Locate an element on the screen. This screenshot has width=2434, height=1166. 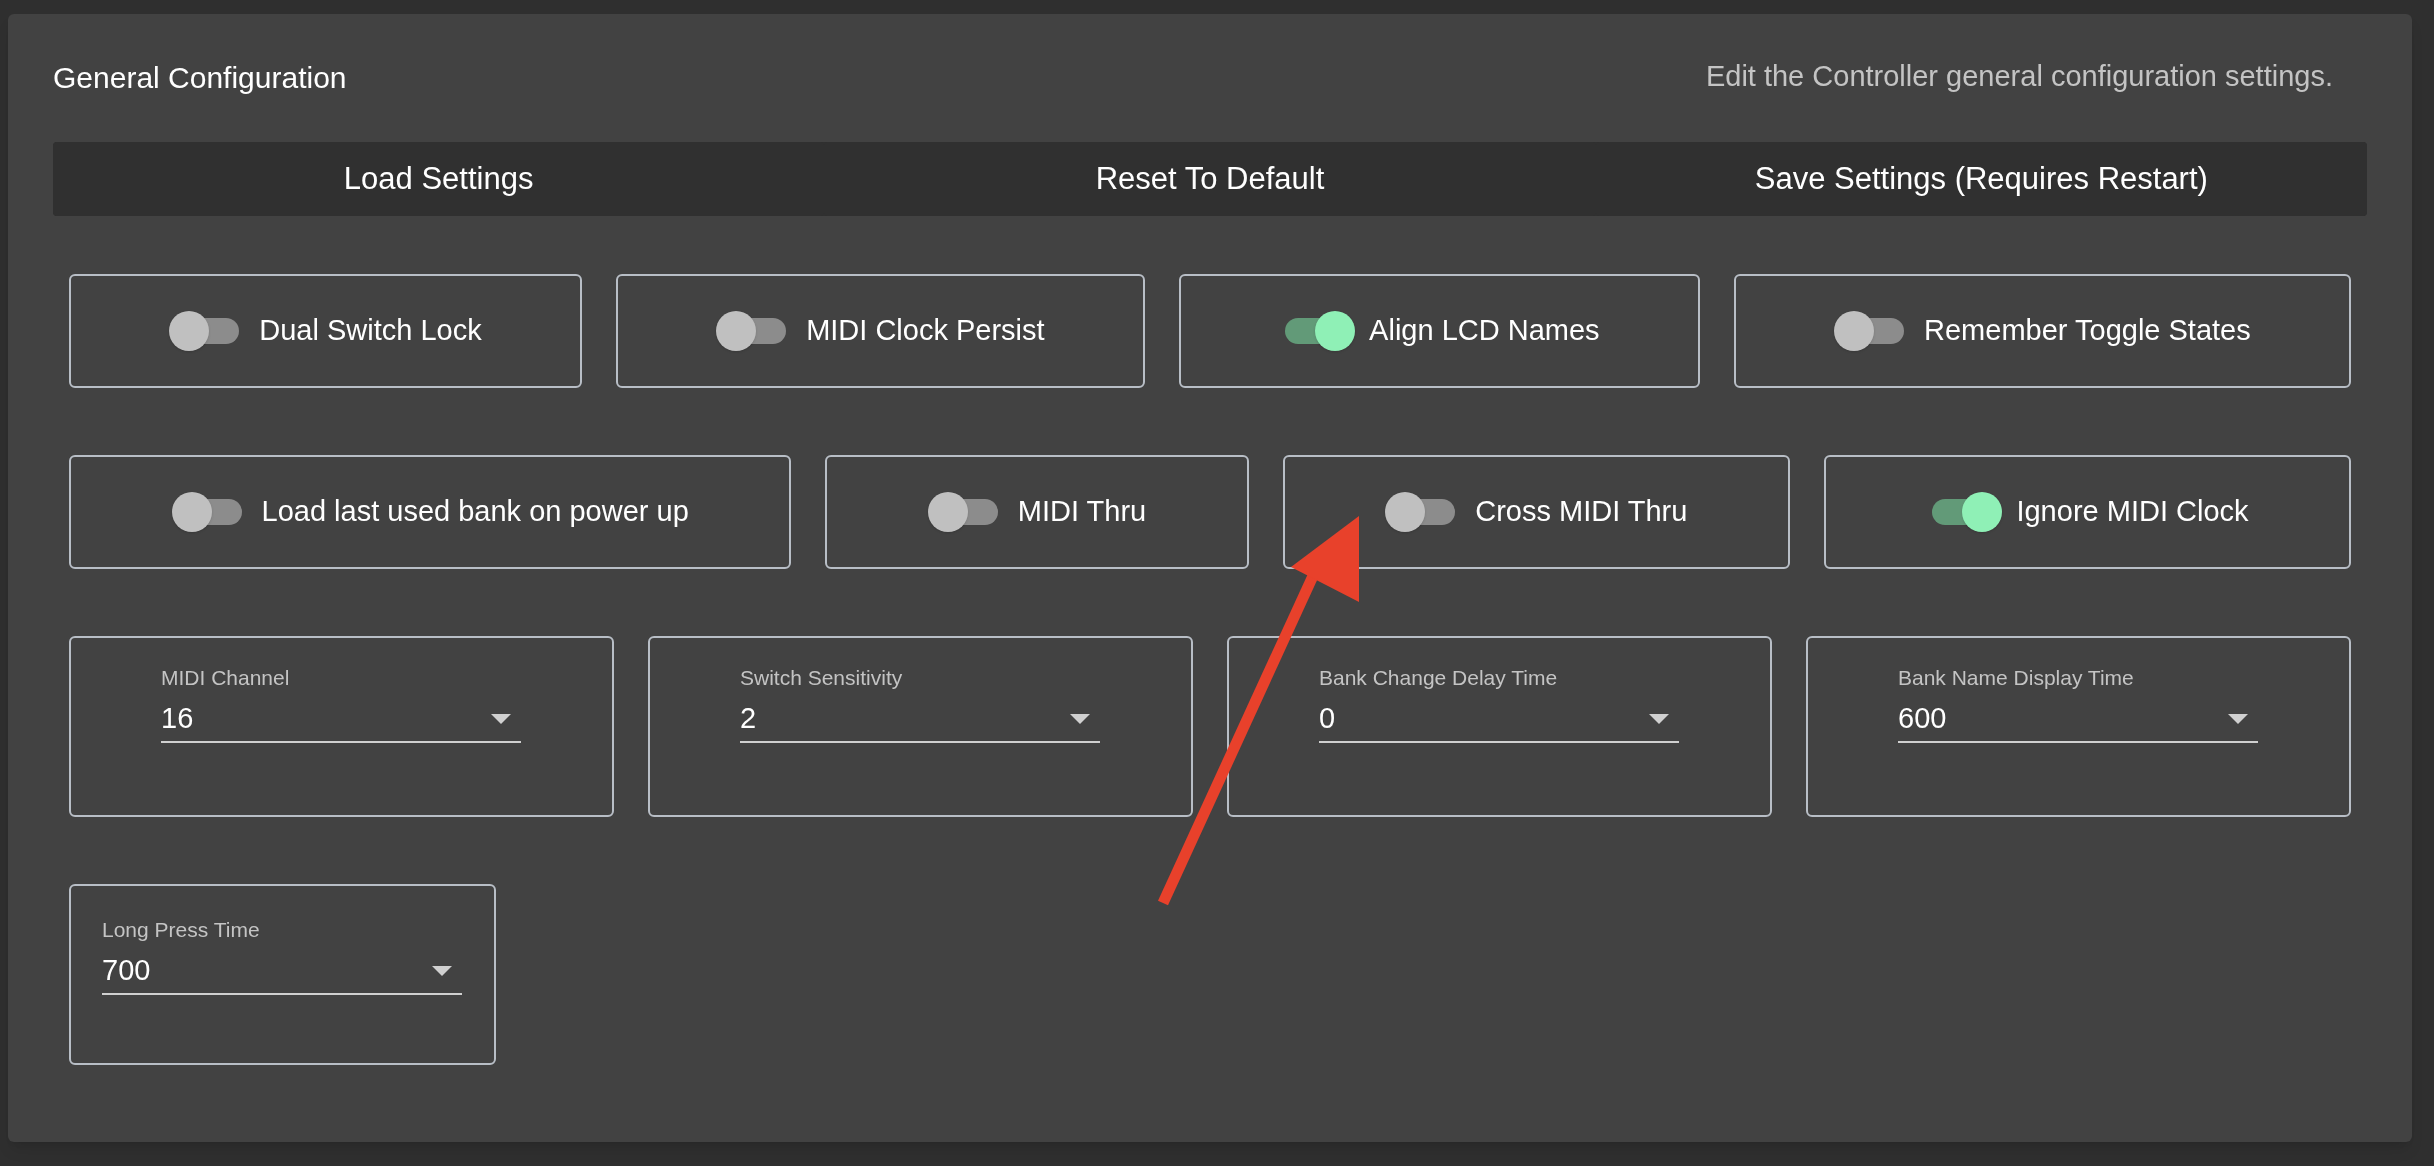
toggle-label: Dual Switch Lock is located at coordinates (370, 331).